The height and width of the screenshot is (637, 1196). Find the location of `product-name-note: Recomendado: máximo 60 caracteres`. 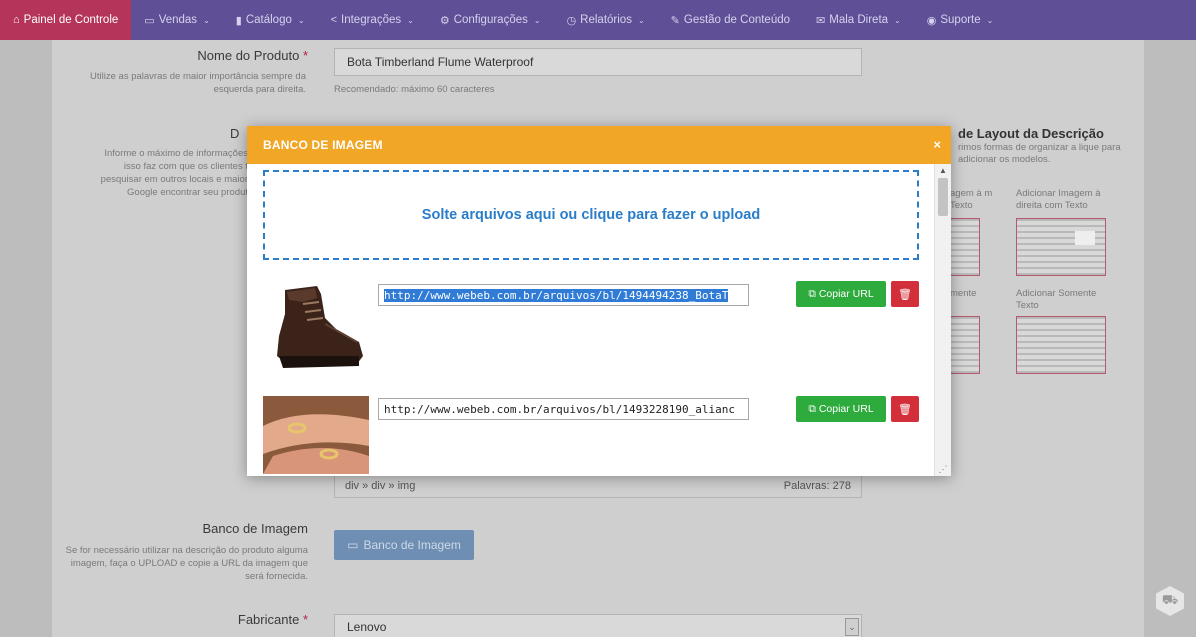

product-name-note: Recomendado: máximo 60 caracteres is located at coordinates (414, 89).